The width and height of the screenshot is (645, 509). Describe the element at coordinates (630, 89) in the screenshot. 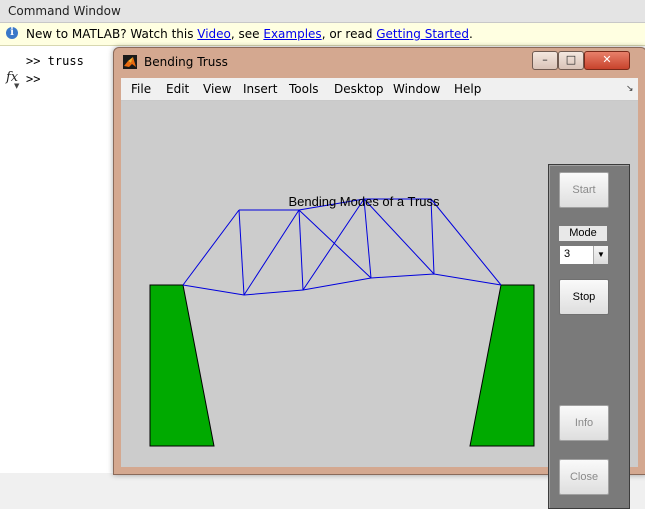

I see `menu-dock-arrow-icon: ↘` at that location.